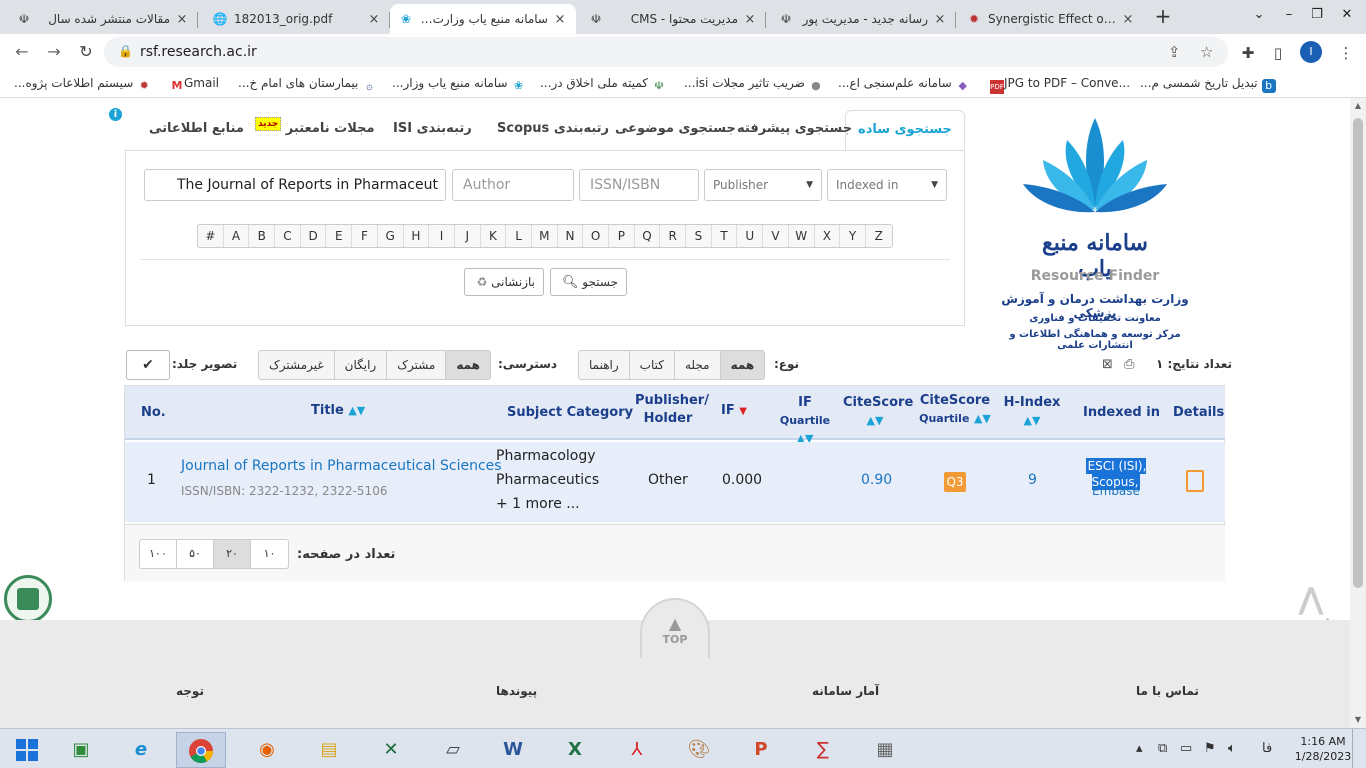  Describe the element at coordinates (878, 412) in the screenshot. I see `col-citescore: CiteScore ▲▼` at that location.